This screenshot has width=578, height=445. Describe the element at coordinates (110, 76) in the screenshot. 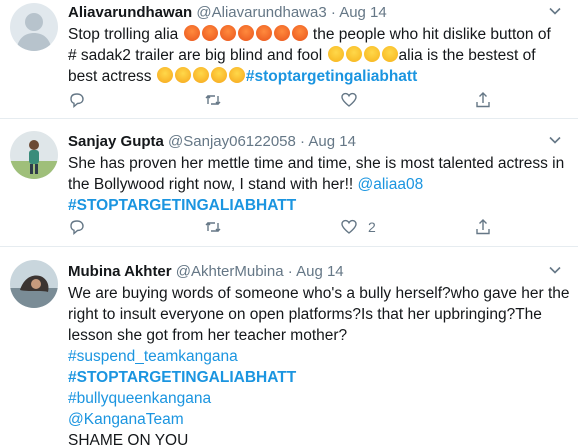

I see `tweet-text-line: best actress` at that location.